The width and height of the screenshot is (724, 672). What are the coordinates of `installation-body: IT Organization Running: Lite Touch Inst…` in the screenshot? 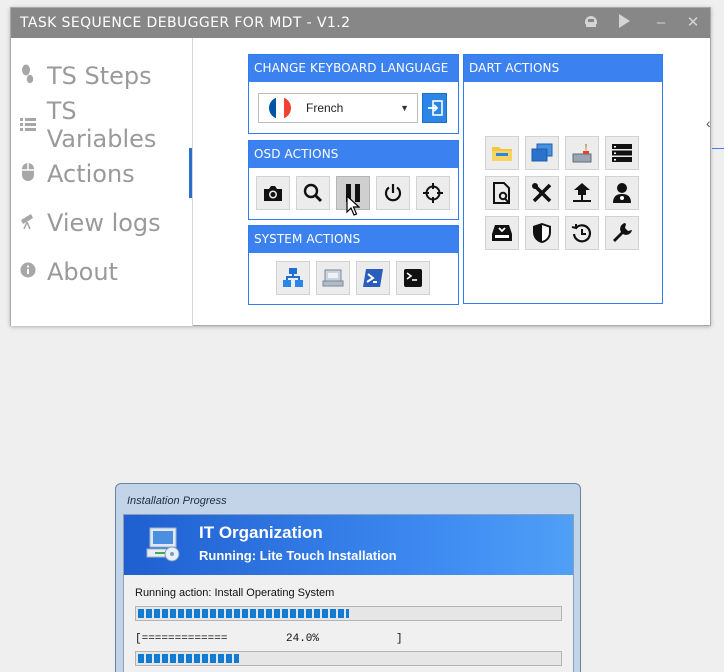 It's located at (348, 593).